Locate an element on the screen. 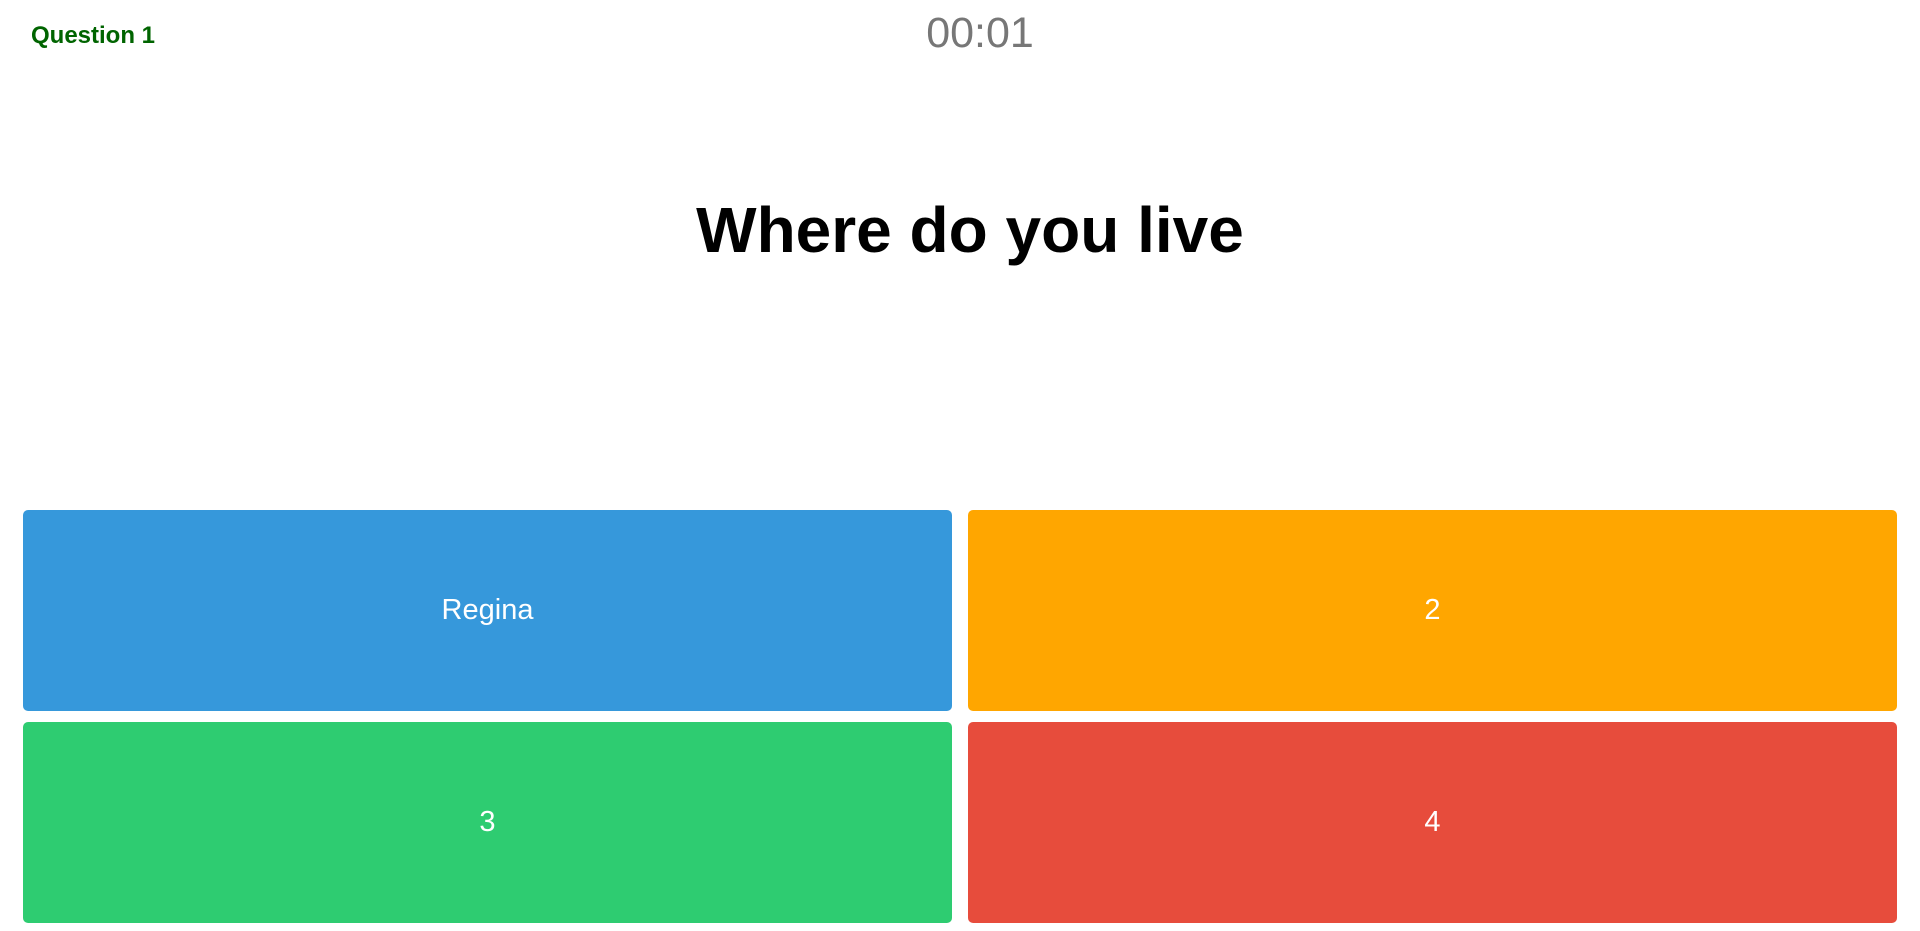  answer-button-4: 4 is located at coordinates (1432, 822).